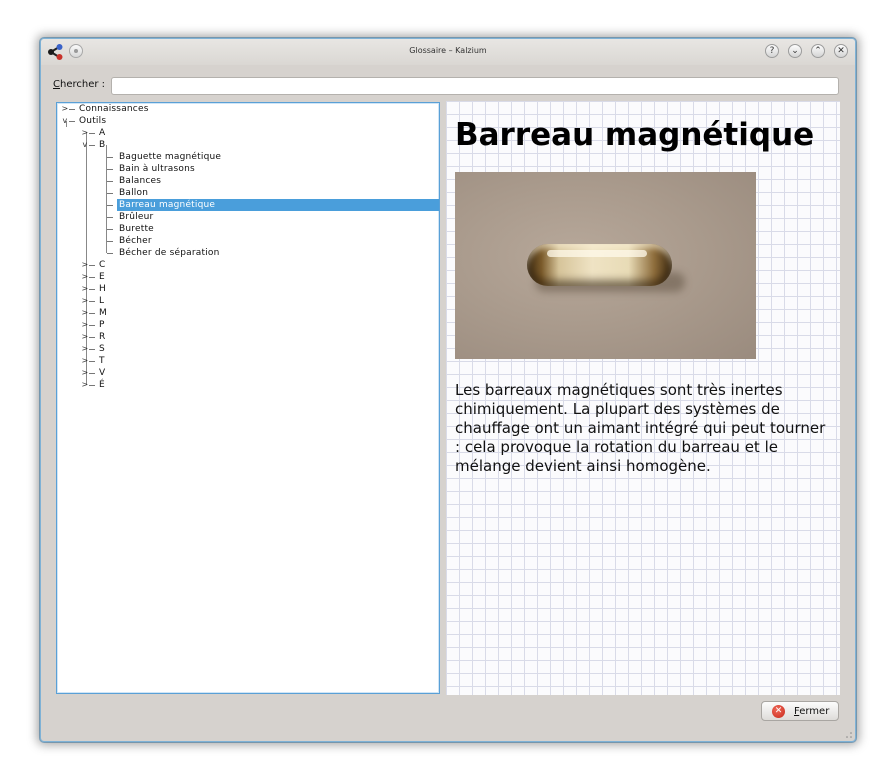  What do you see at coordinates (102, 277) in the screenshot?
I see `tree-item-label: E` at bounding box center [102, 277].